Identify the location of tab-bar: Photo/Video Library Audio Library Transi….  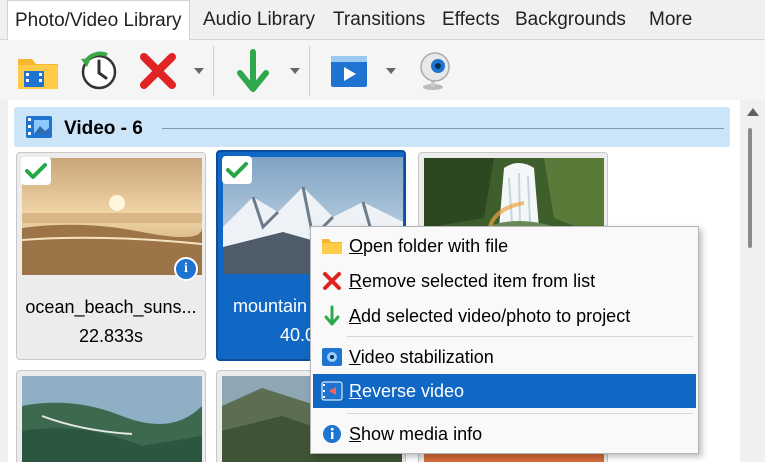
(382, 20).